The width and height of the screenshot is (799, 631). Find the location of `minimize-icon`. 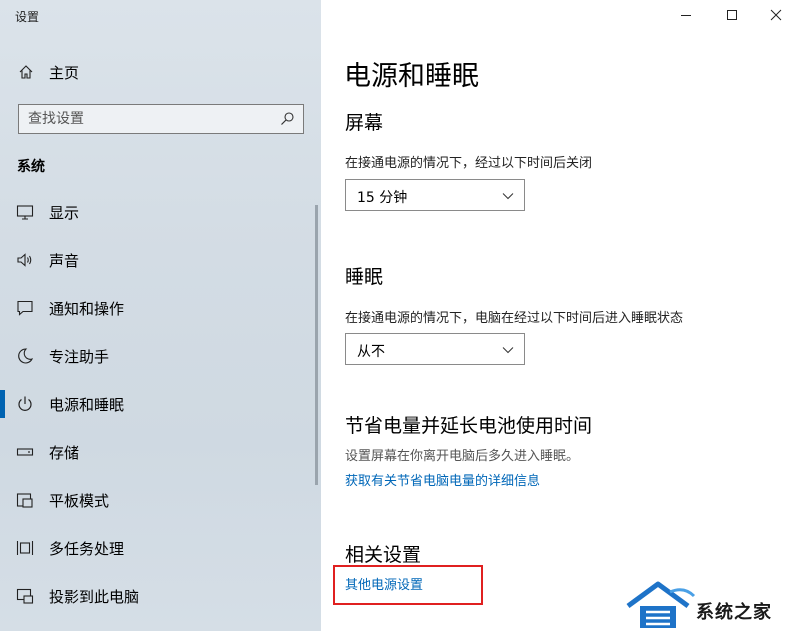

minimize-icon is located at coordinates (686, 15).